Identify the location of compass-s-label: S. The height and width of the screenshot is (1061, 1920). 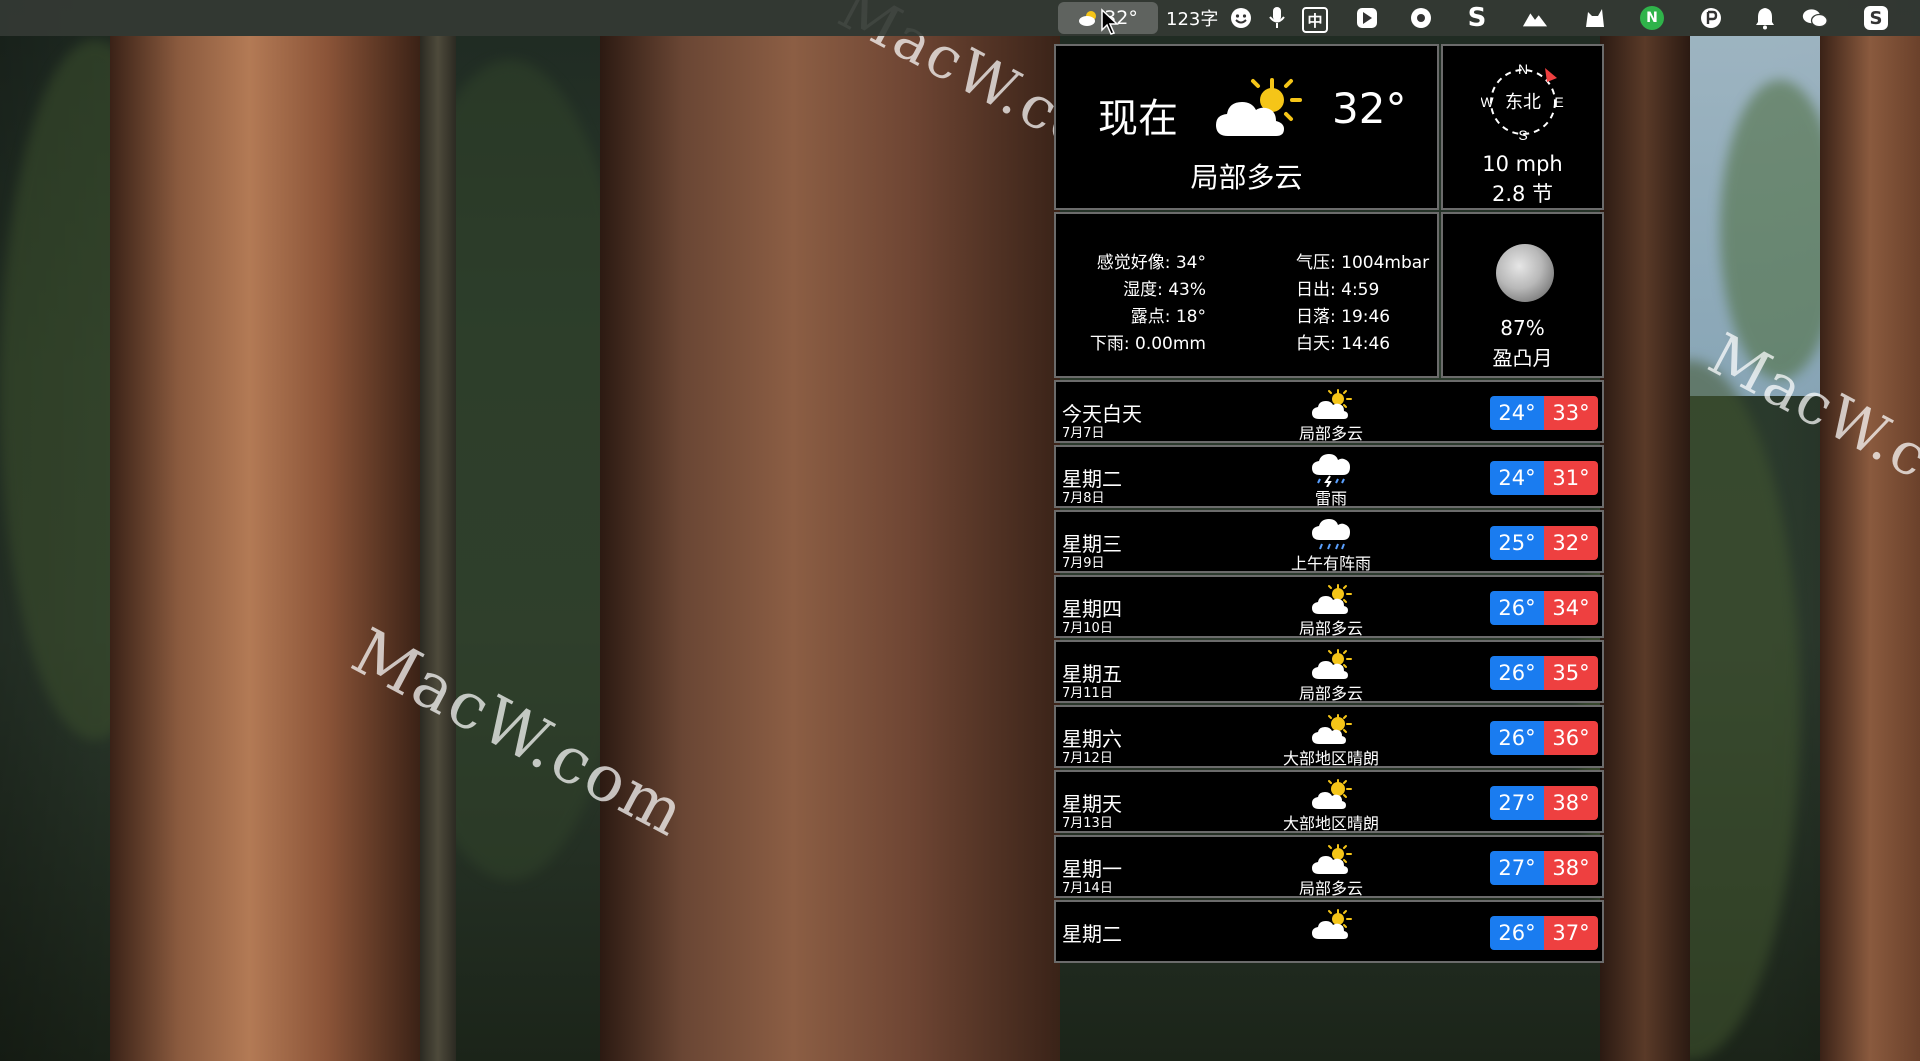
(1522, 135).